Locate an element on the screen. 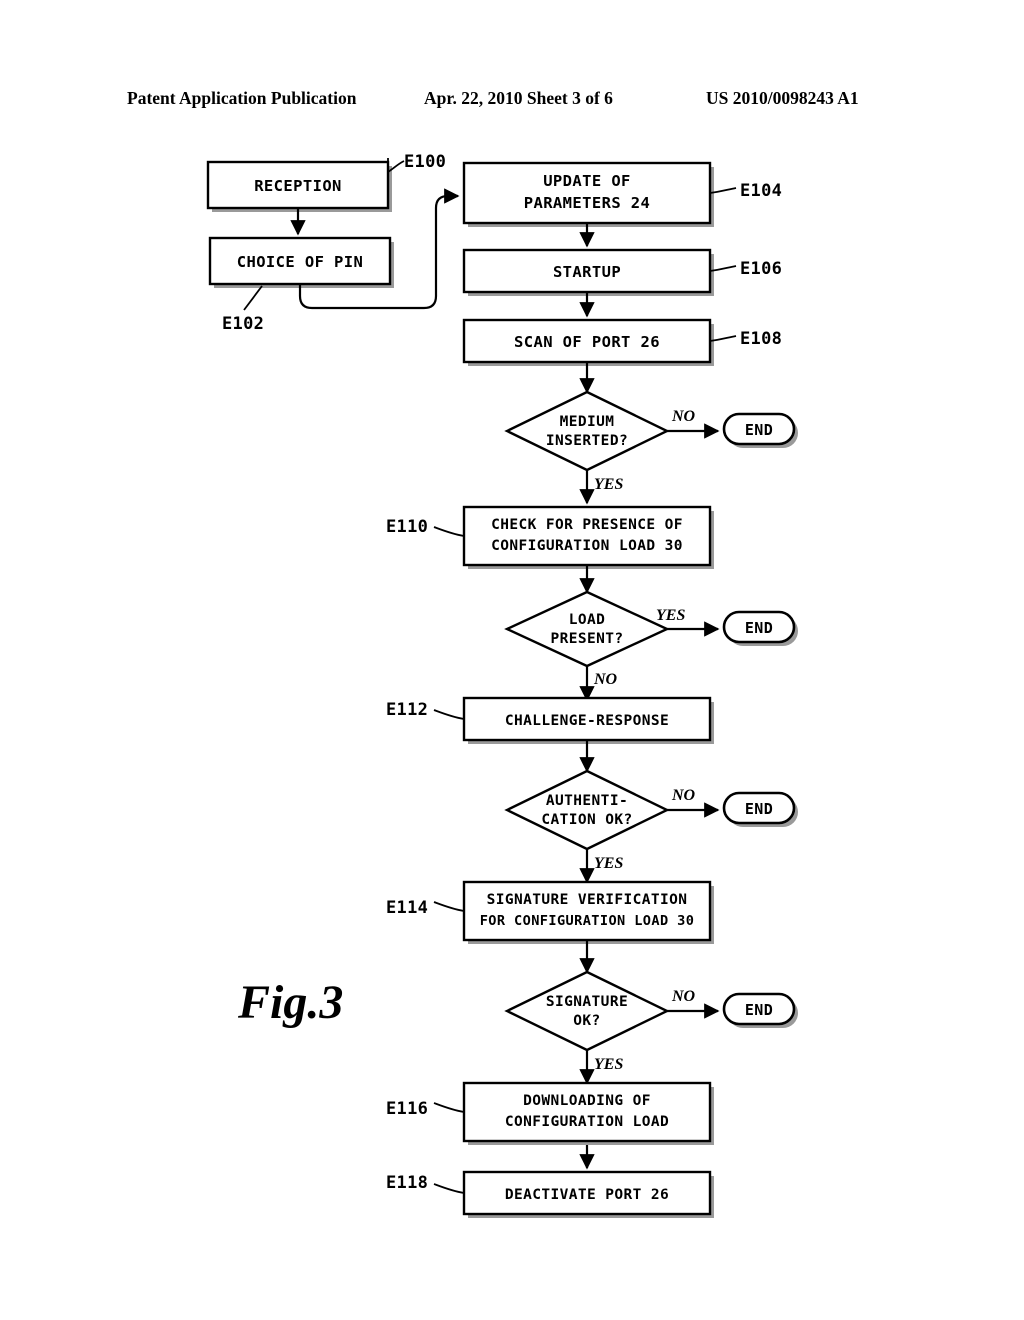  node-scan-port: SCAN OF PORT 26 is located at coordinates (588, 342).